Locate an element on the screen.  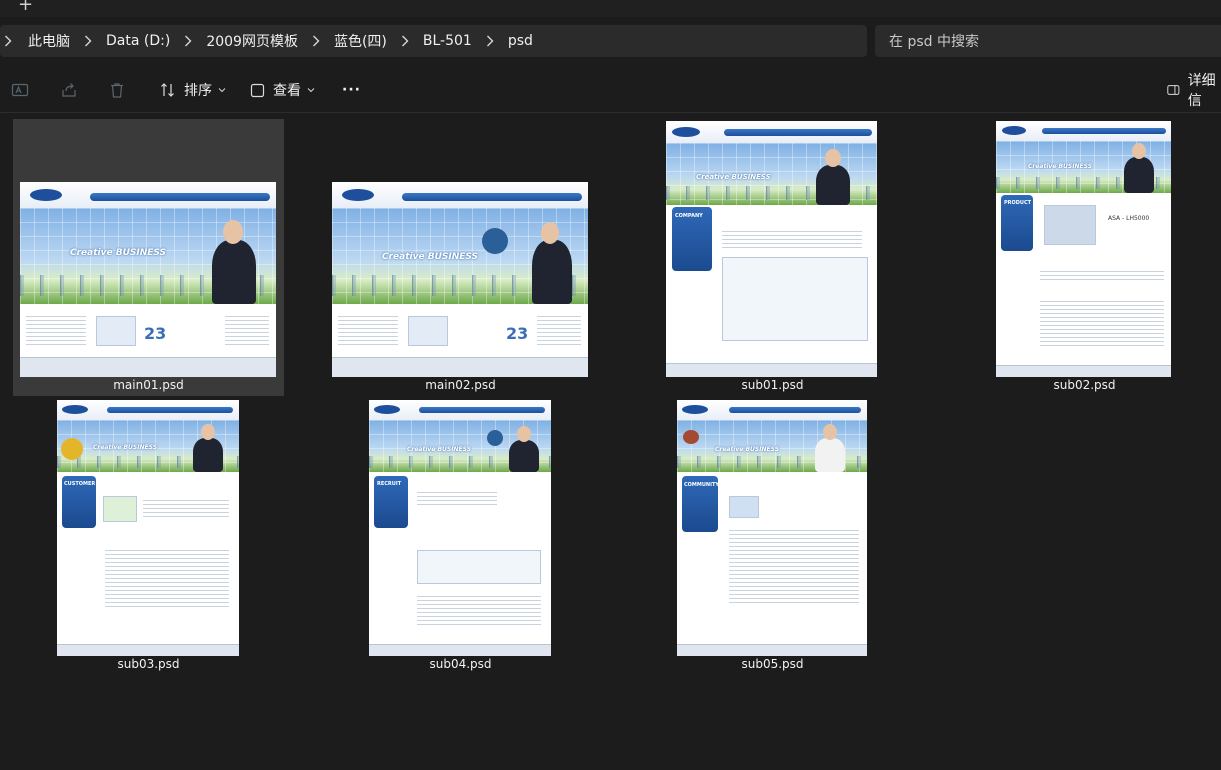
side-title: RECRUIT is located at coordinates (389, 484).